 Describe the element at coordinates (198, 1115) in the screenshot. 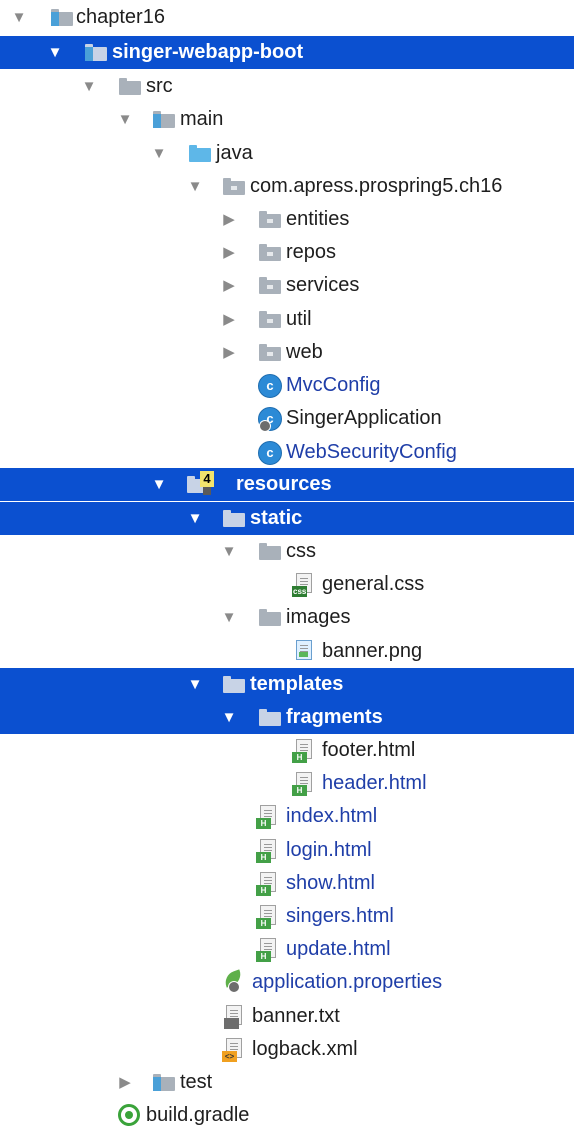

I see `tree-node-label: build.gradle` at that location.